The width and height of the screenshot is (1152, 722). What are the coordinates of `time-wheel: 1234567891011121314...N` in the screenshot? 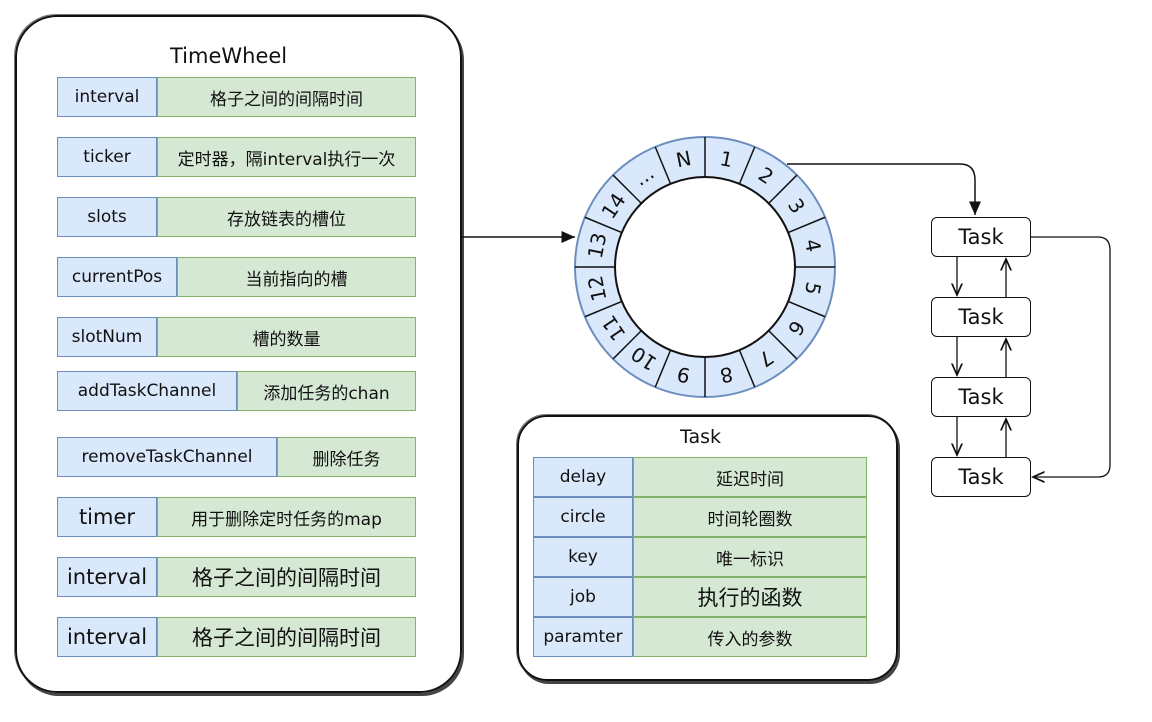 It's located at (705, 267).